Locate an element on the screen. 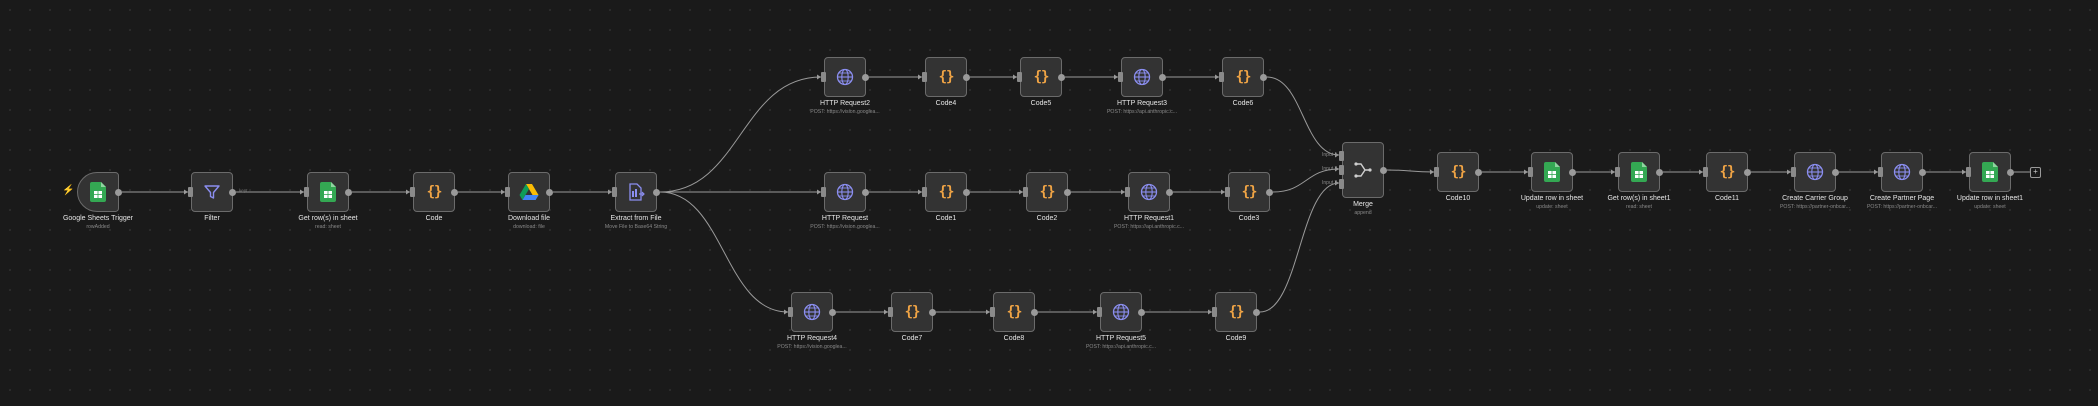  node-code11: {} is located at coordinates (1727, 172).